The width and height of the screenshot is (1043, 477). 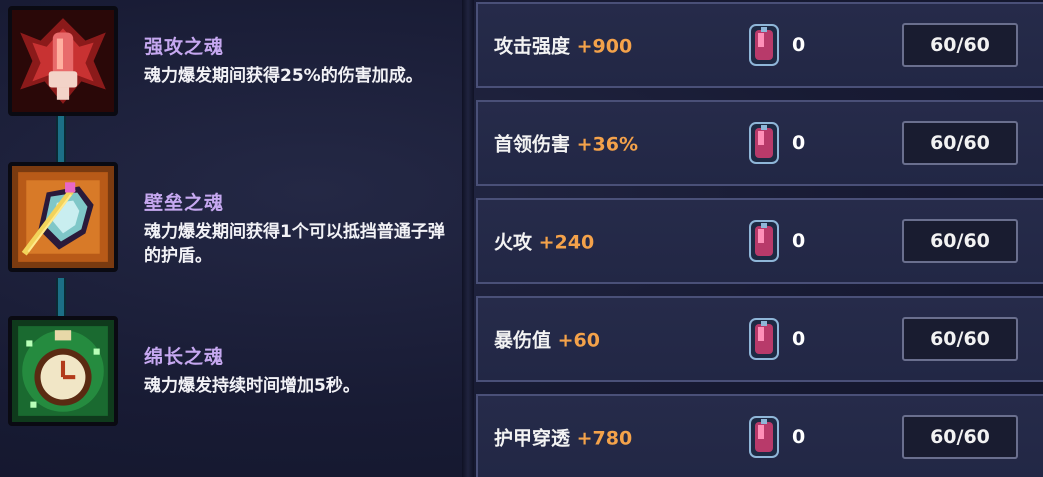 I want to click on fist-soul-icon, so click(x=63, y=61).